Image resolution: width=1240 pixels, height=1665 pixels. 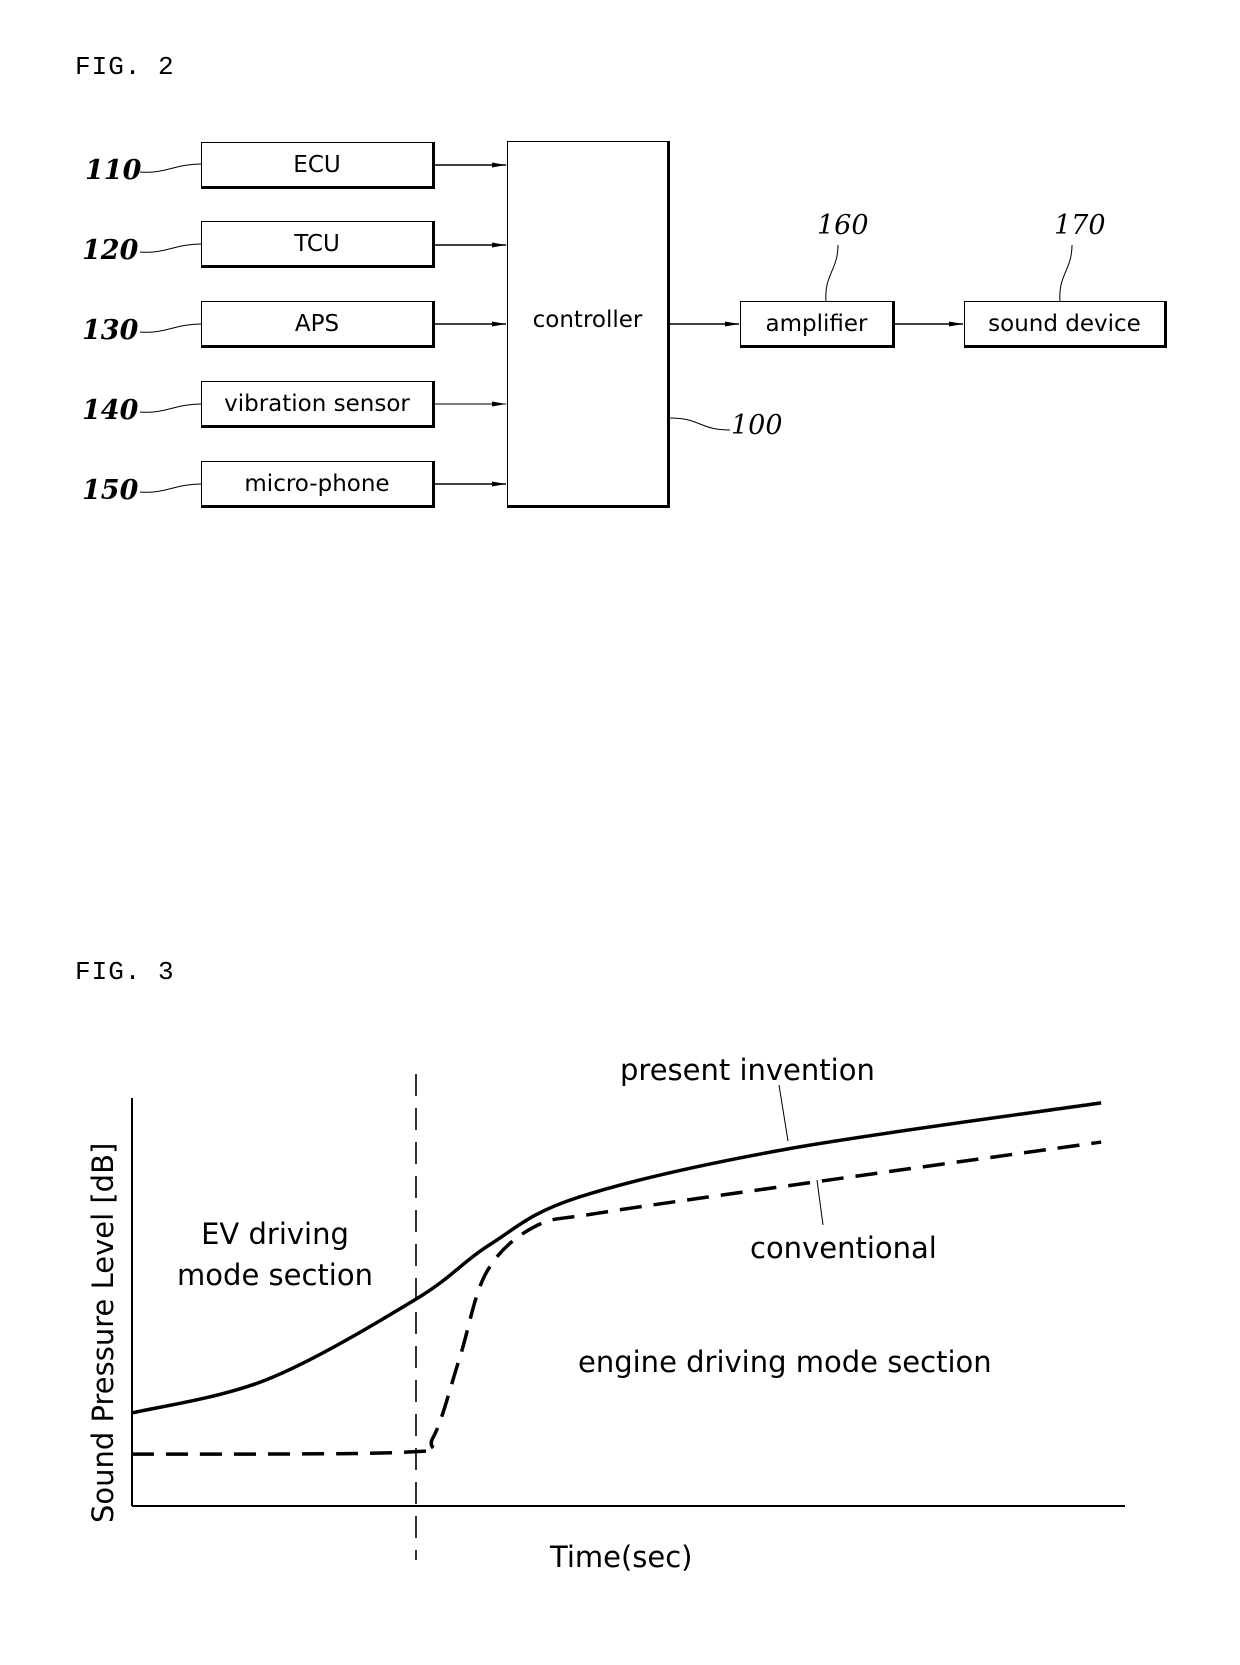 I want to click on x-axis-label: Time(sec), so click(x=621, y=1557).